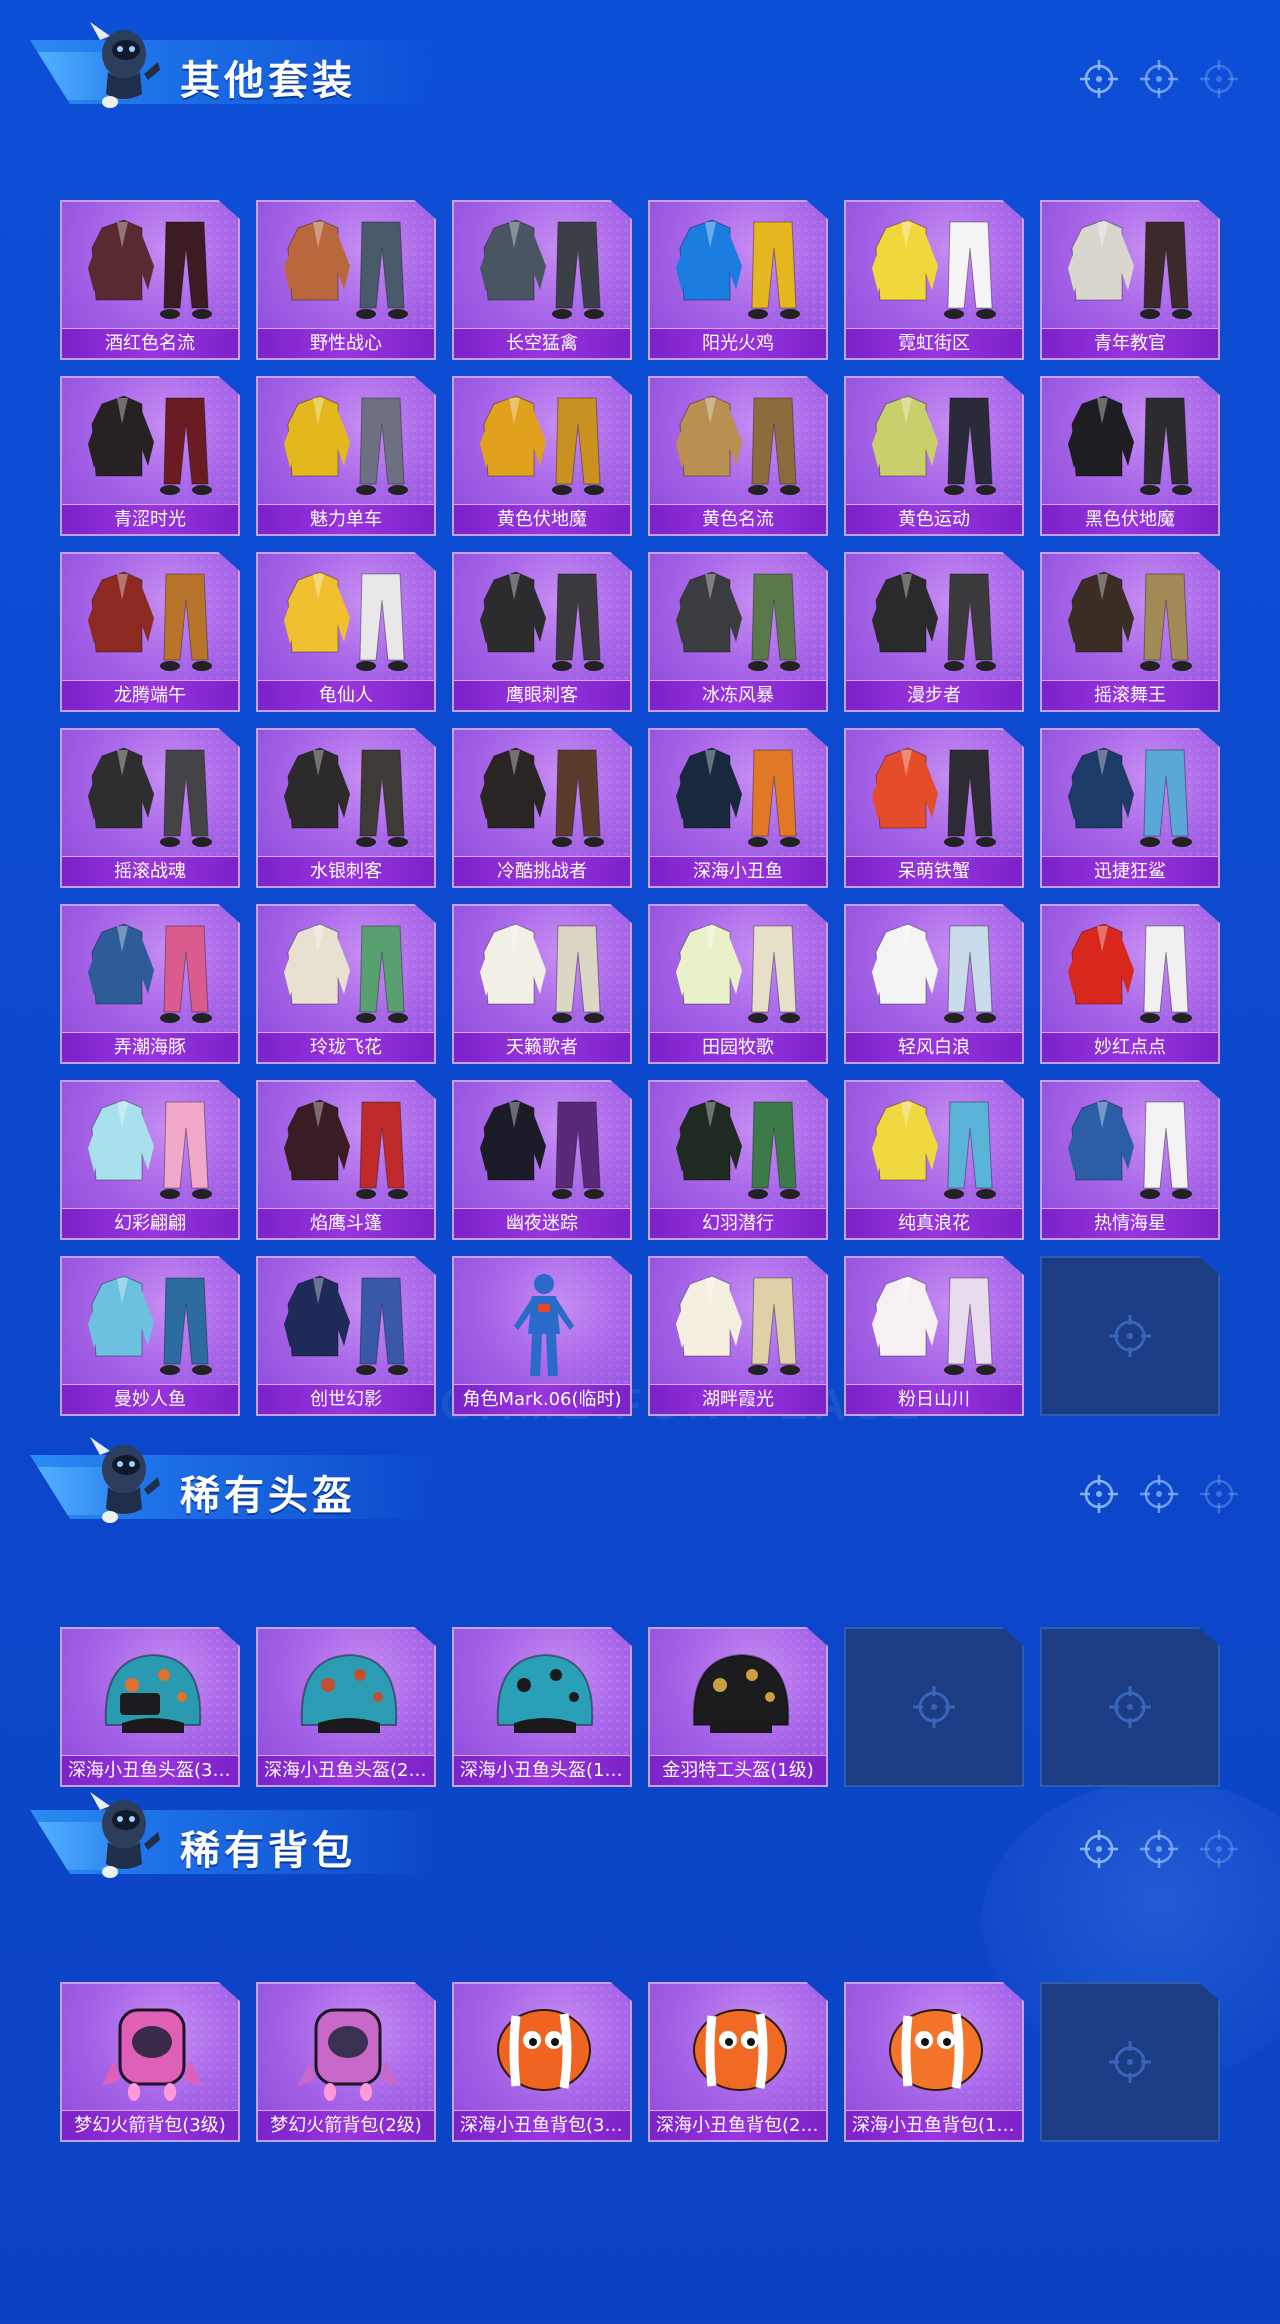 This screenshot has width=1280, height=2324. What do you see at coordinates (150, 1336) in the screenshot?
I see `item-card: 曼妙人鱼` at bounding box center [150, 1336].